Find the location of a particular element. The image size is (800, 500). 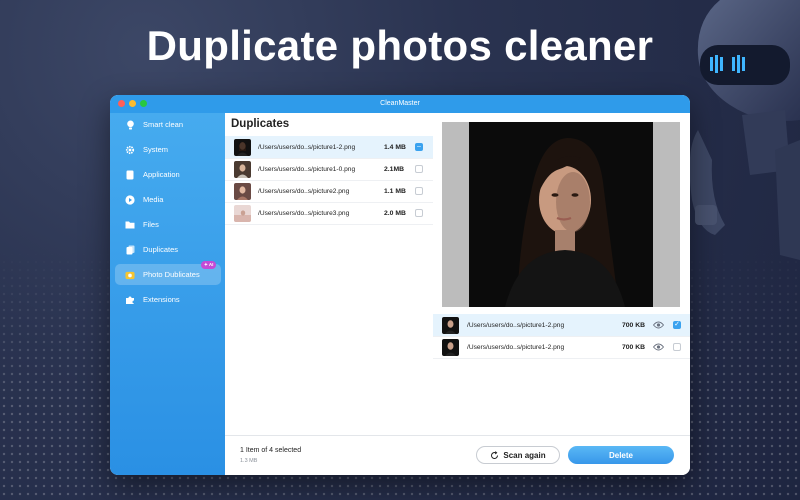

title-bar: CleanMaster is located at coordinates (400, 104).